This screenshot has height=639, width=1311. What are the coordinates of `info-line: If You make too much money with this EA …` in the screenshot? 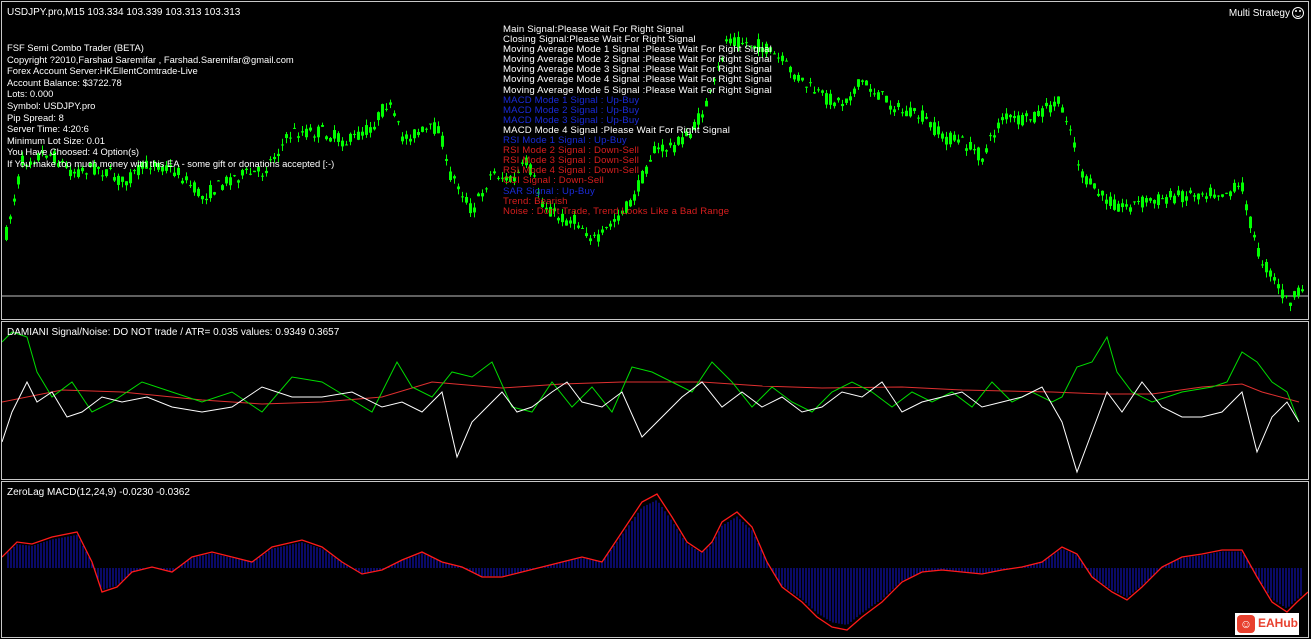 It's located at (171, 163).